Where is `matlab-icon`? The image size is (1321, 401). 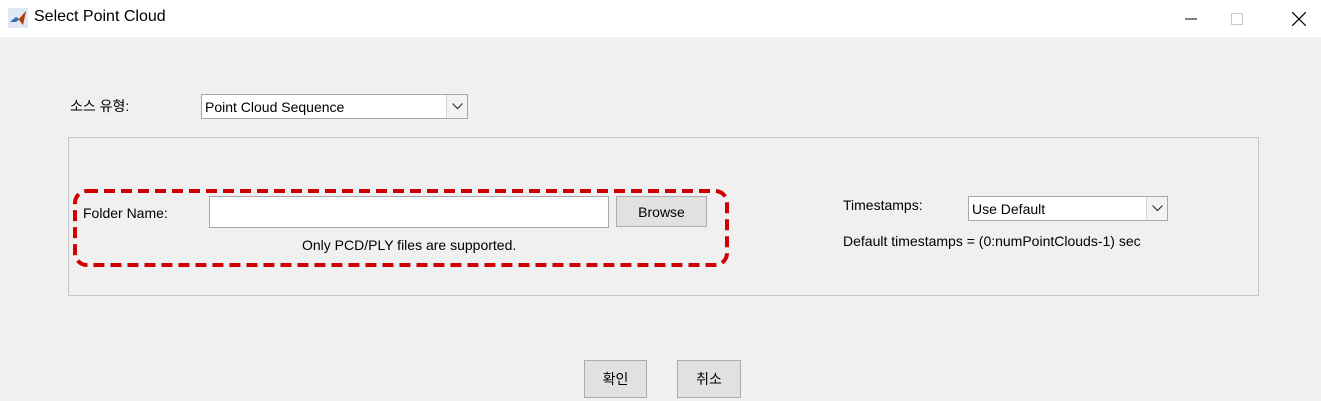
matlab-icon is located at coordinates (18, 18).